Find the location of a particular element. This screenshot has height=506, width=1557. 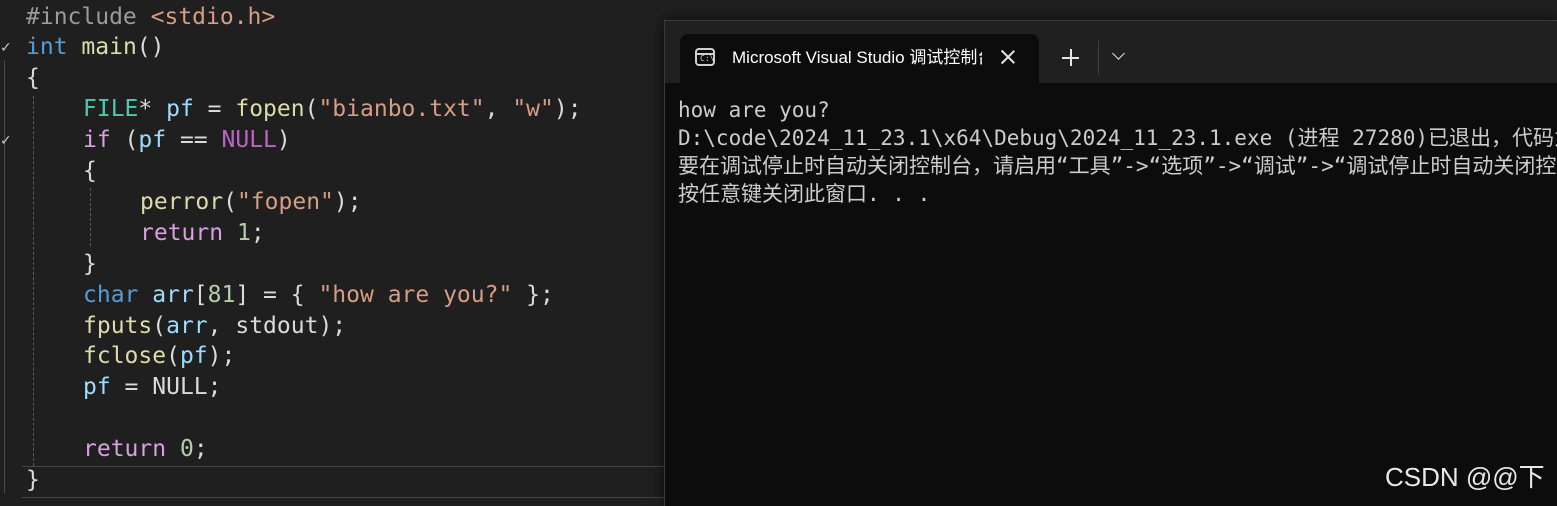

code-line-5: if (pf == NULL) is located at coordinates (187, 140).